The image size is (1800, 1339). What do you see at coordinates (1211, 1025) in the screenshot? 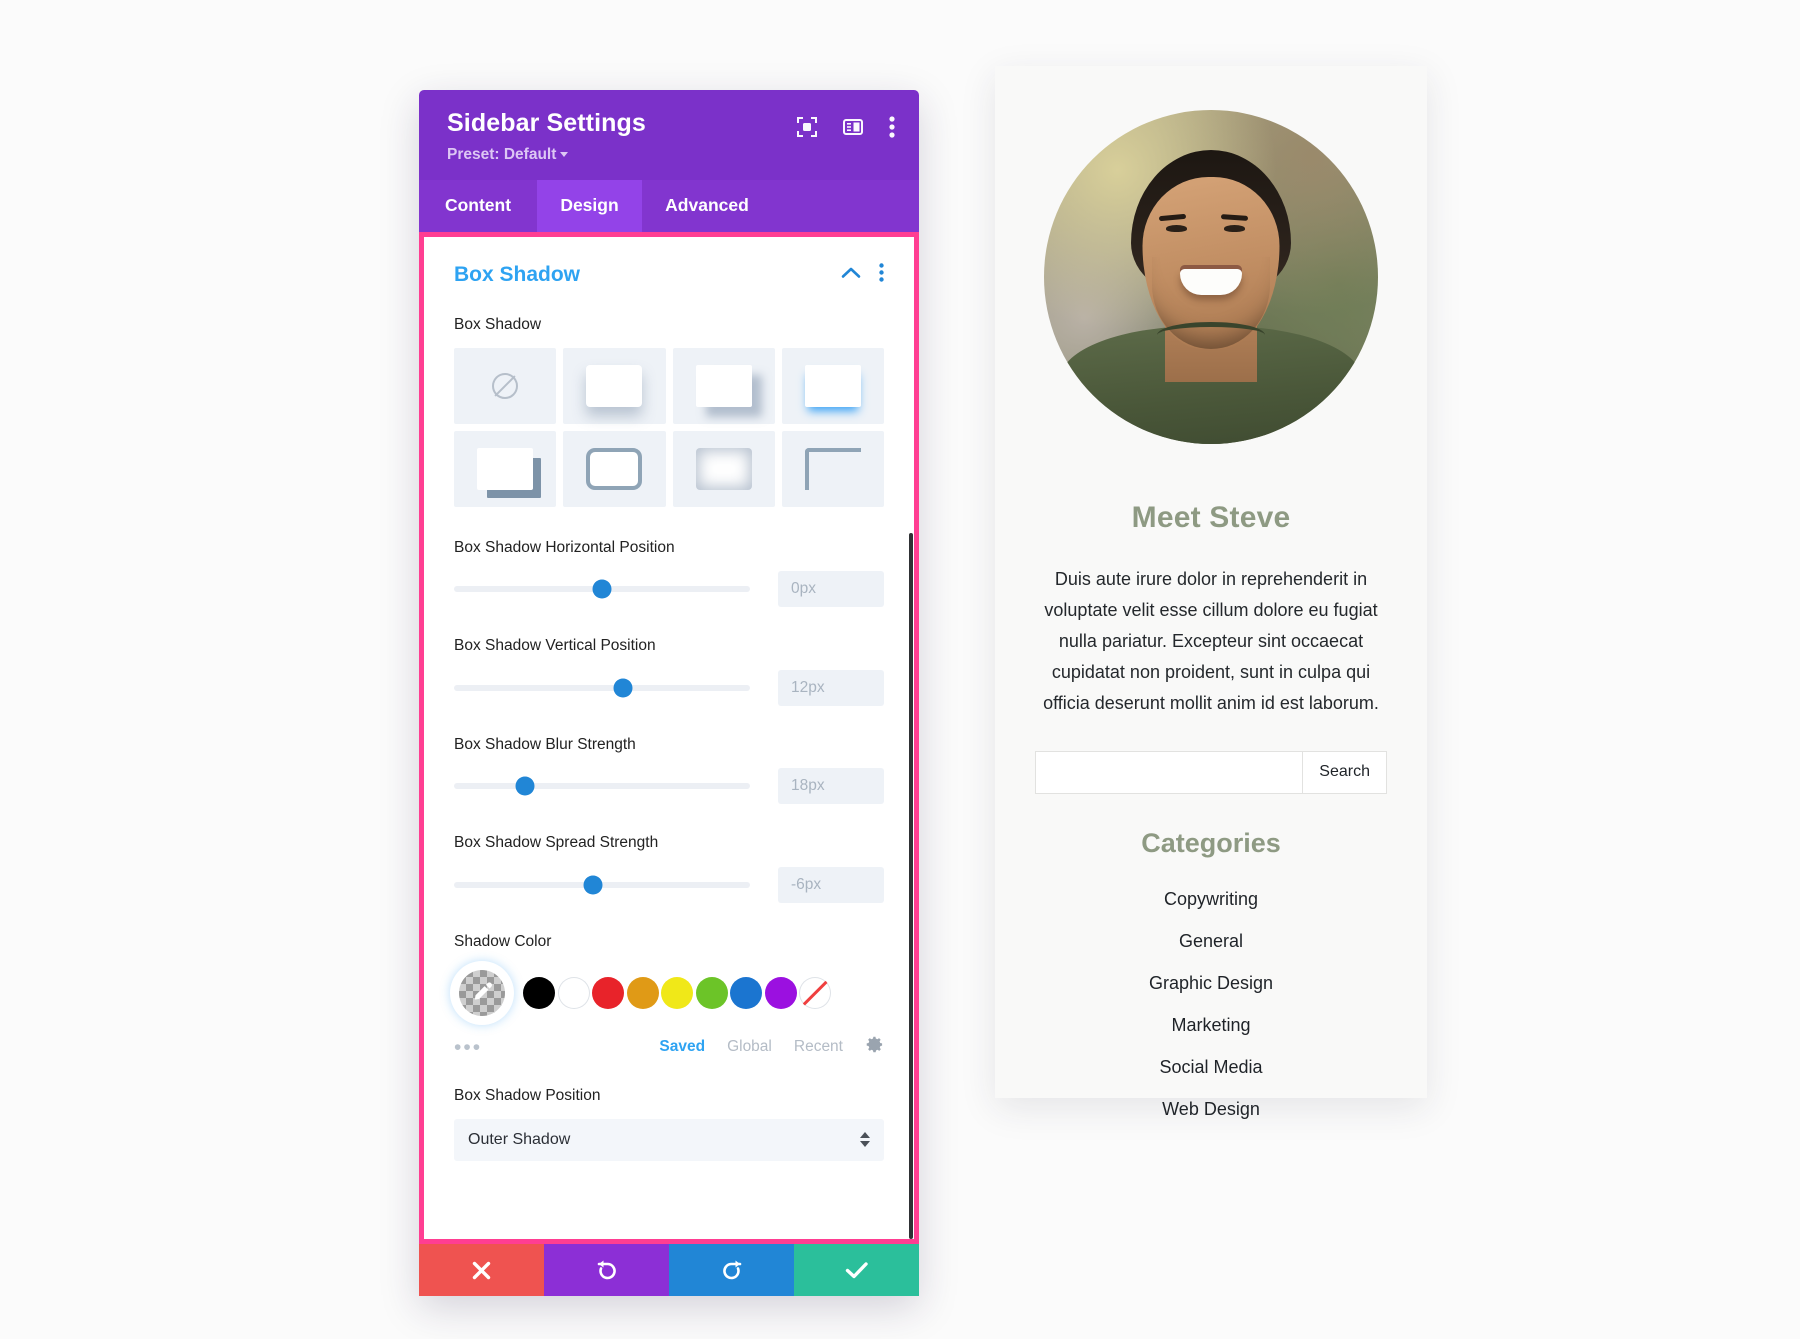
I see `list-item: Marketing` at bounding box center [1211, 1025].